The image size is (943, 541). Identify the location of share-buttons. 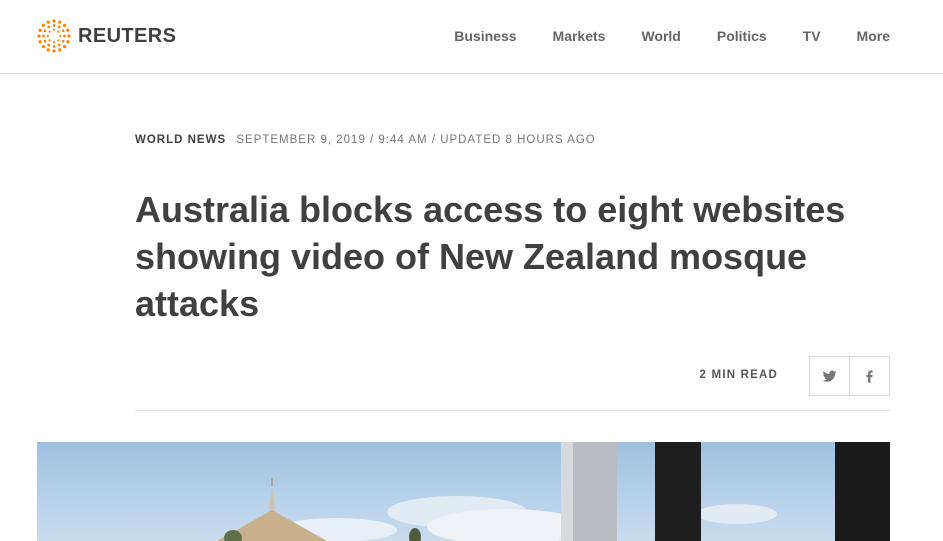
(849, 376).